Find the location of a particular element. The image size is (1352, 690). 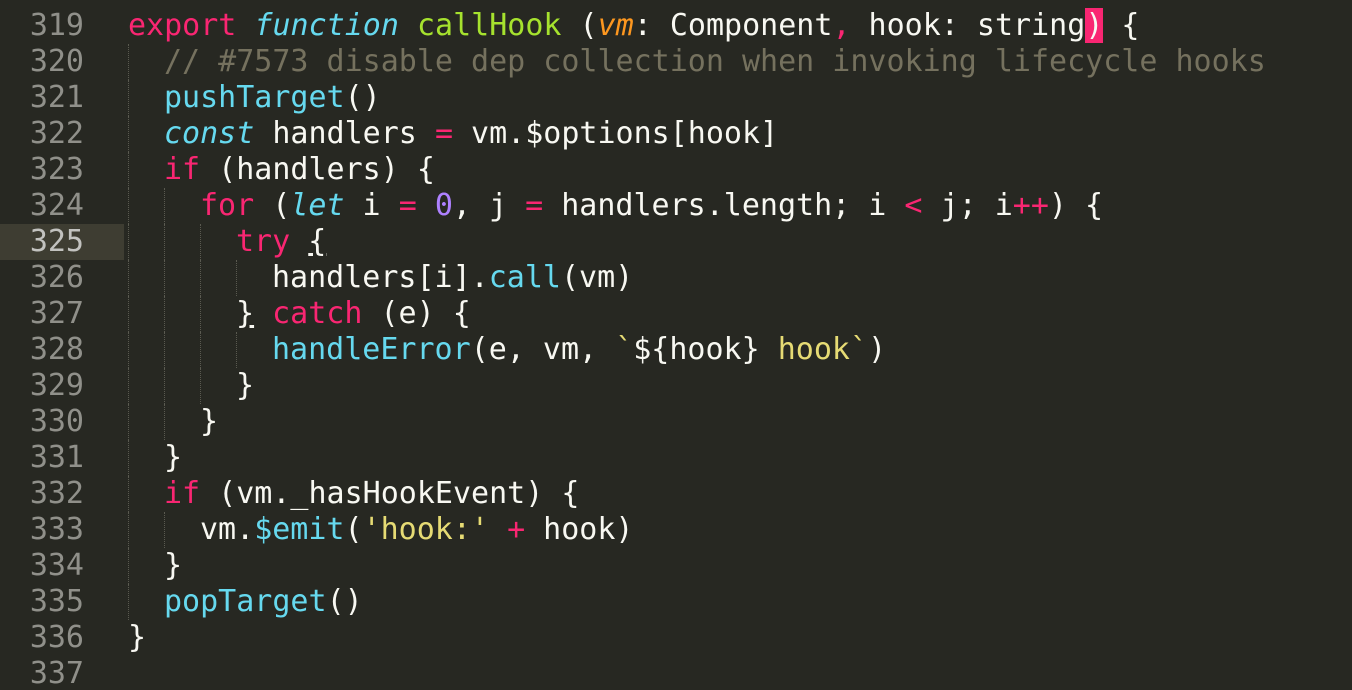

code-line: 322 const handlers = vm.$options[hook] is located at coordinates (676, 134).